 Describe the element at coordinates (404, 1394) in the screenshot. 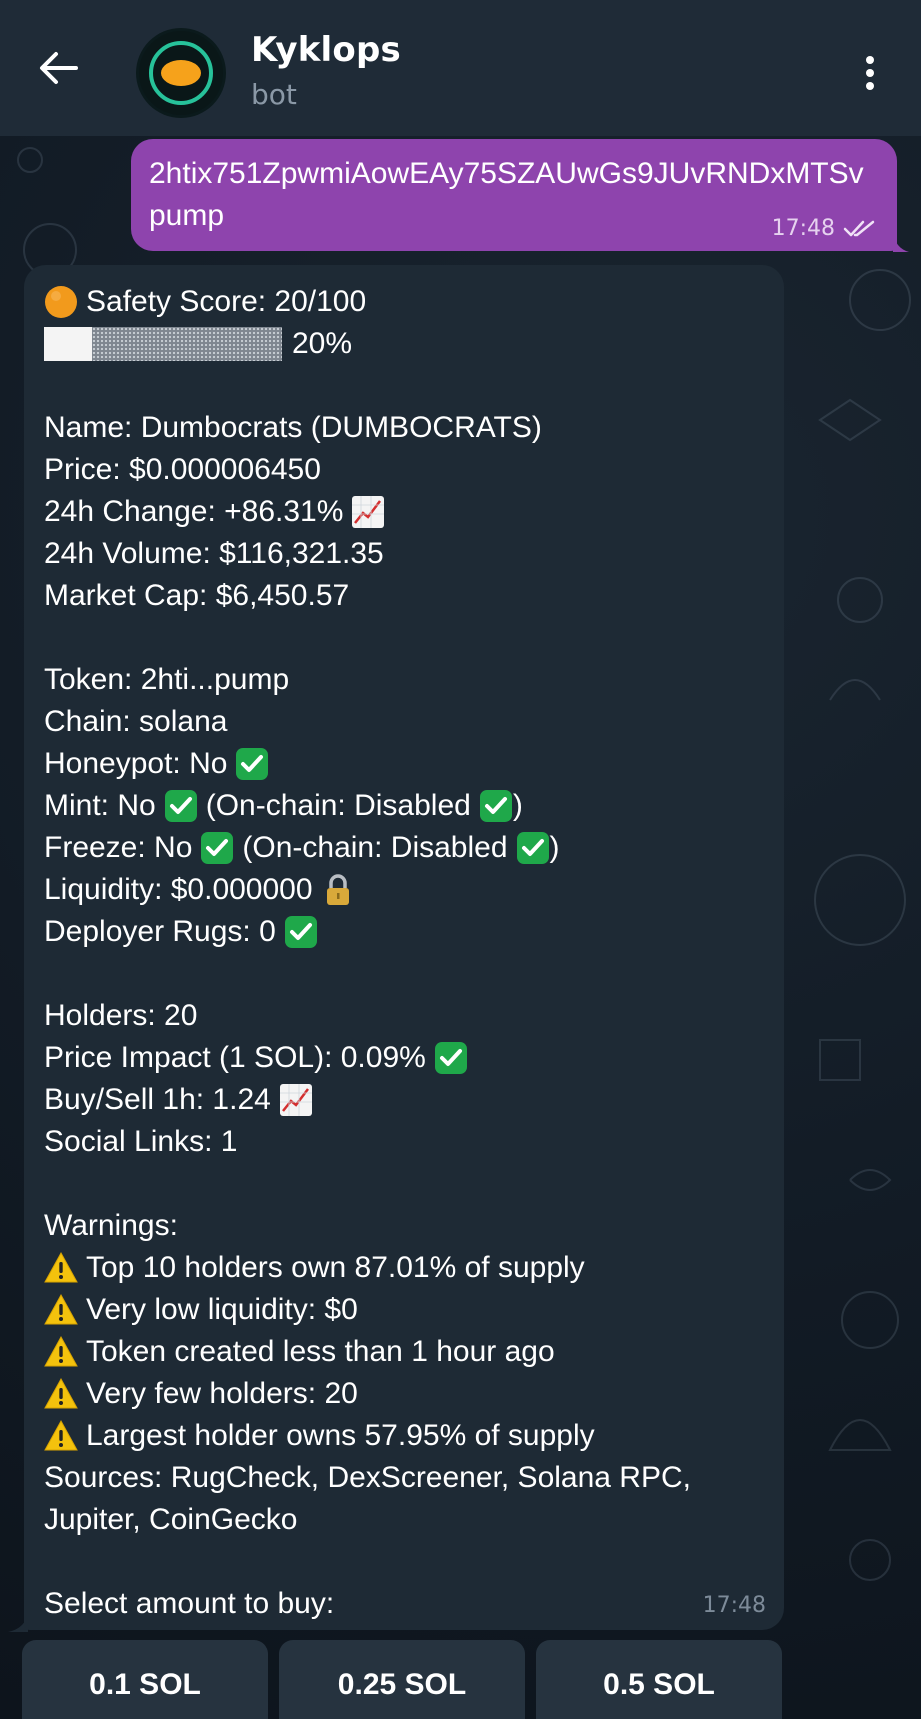

I see `warning-item: Very few holders: 20` at that location.